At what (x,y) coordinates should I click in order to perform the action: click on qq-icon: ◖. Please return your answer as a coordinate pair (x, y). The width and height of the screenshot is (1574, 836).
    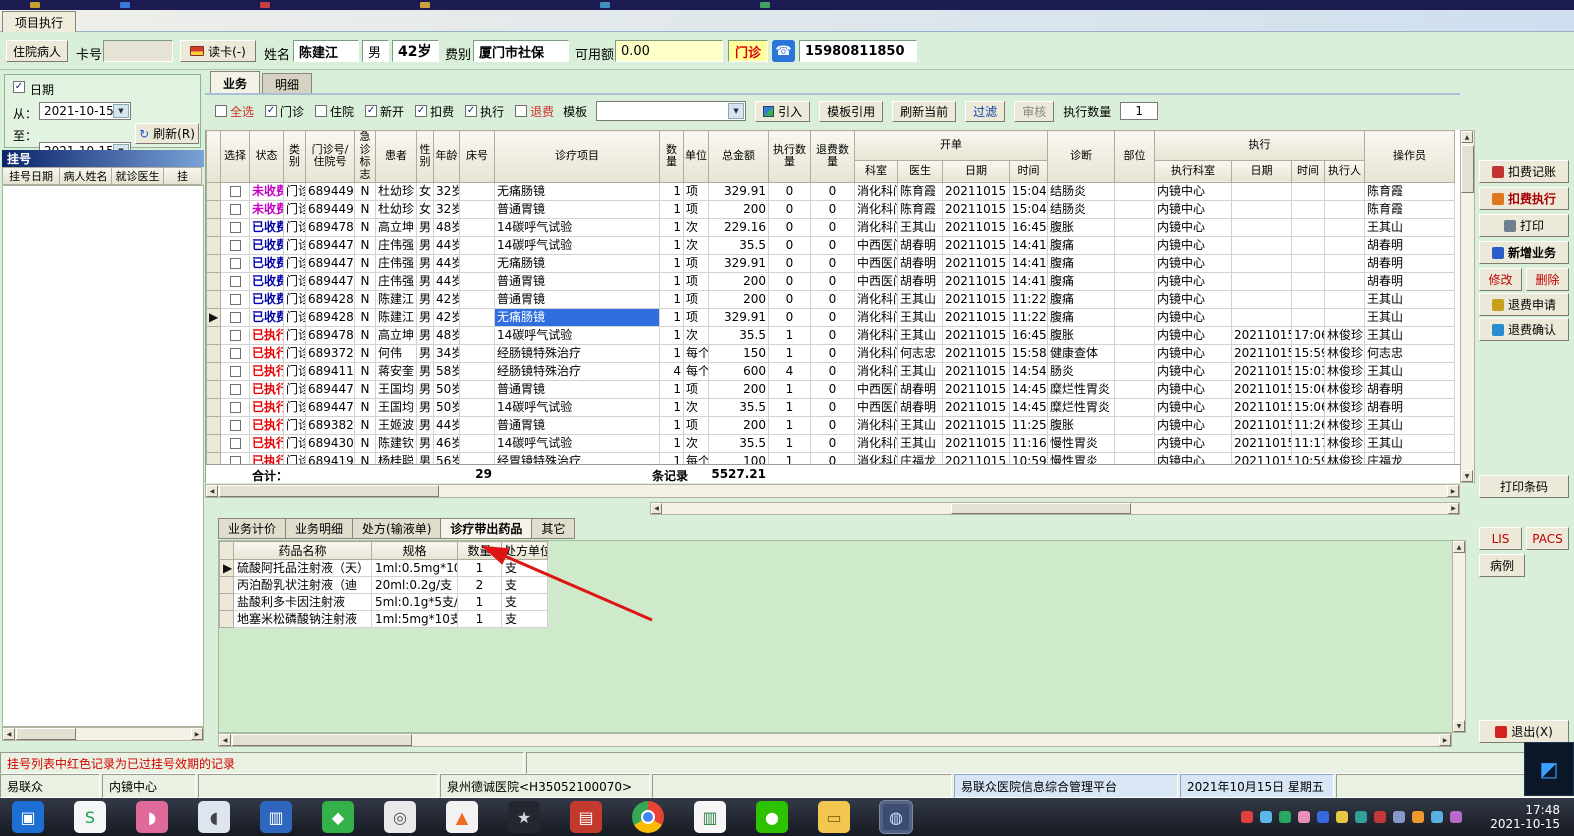
    Looking at the image, I should click on (214, 817).